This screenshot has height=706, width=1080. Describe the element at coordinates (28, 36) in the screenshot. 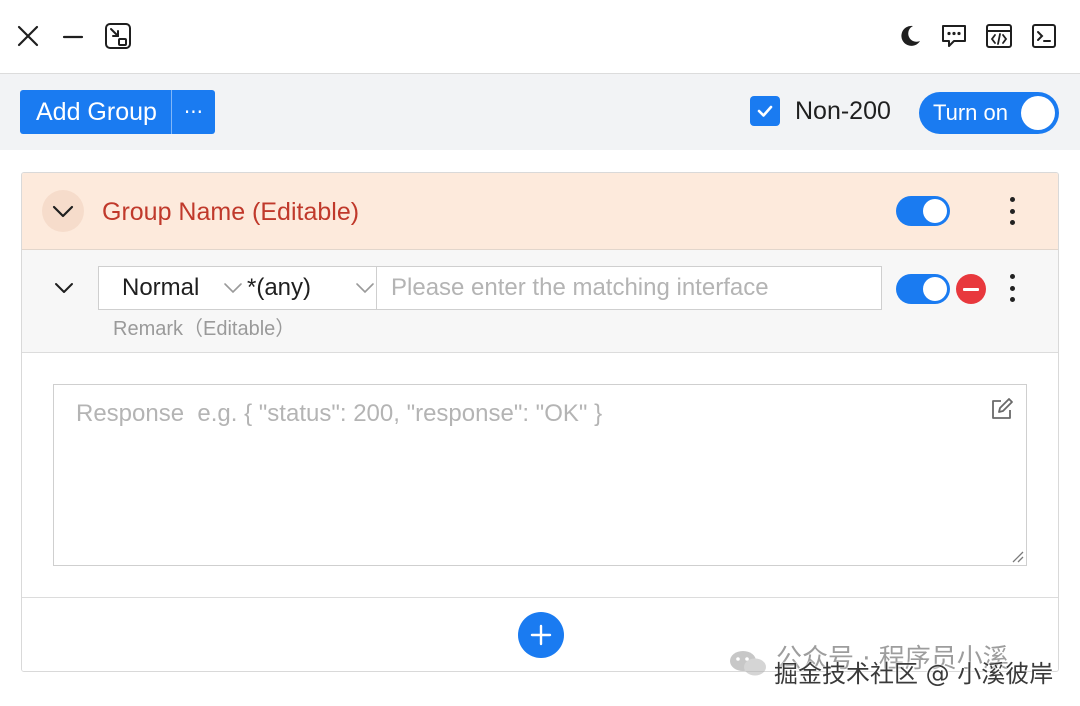

I see `close-icon` at that location.